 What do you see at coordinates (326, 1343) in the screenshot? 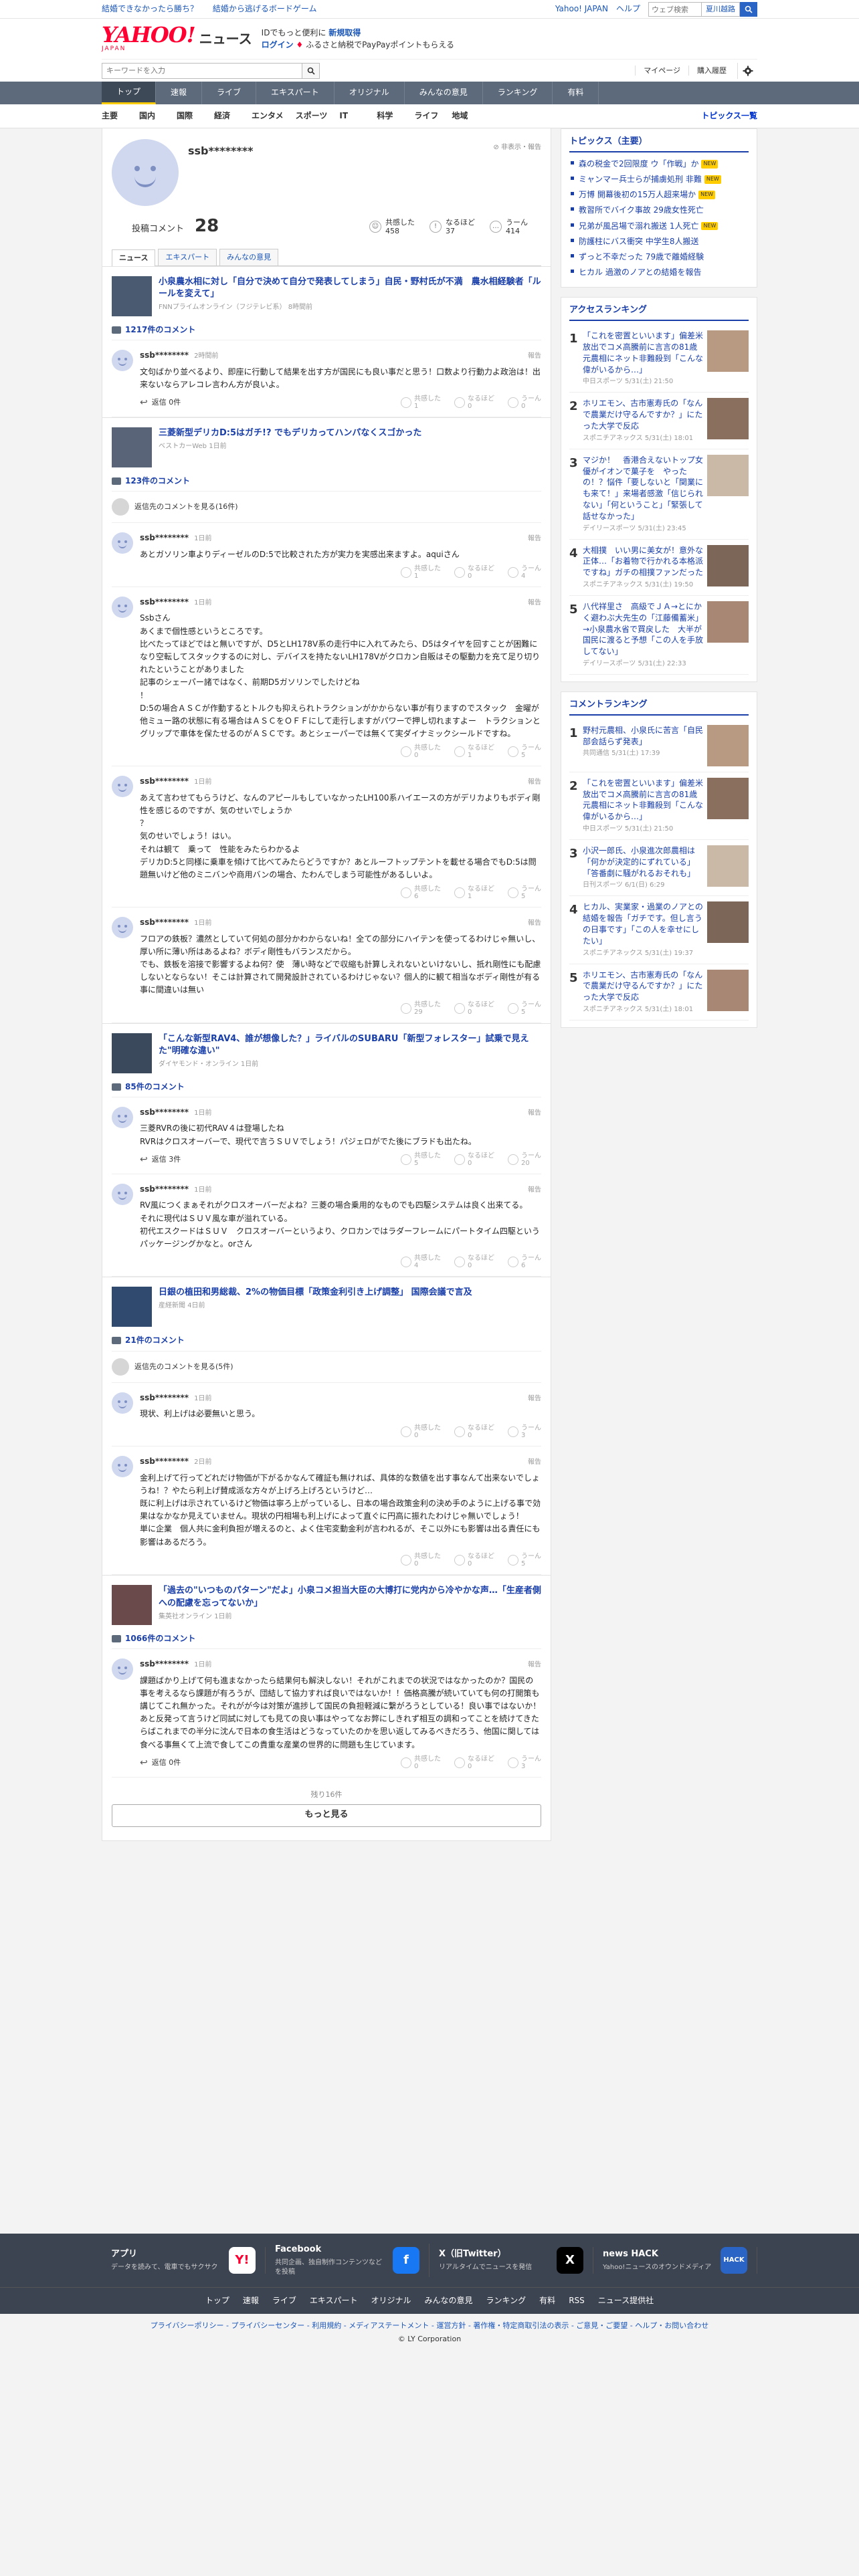
I see `article-comment-count: 21件のコメント` at bounding box center [326, 1343].